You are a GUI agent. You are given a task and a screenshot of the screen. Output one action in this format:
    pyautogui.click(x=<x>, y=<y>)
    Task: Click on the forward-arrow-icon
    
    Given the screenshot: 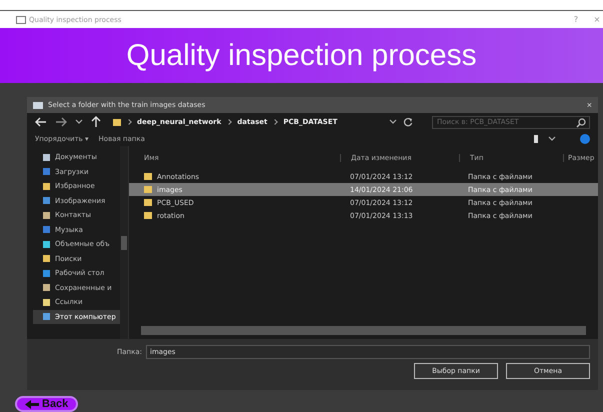 What is the action you would take?
    pyautogui.click(x=61, y=122)
    